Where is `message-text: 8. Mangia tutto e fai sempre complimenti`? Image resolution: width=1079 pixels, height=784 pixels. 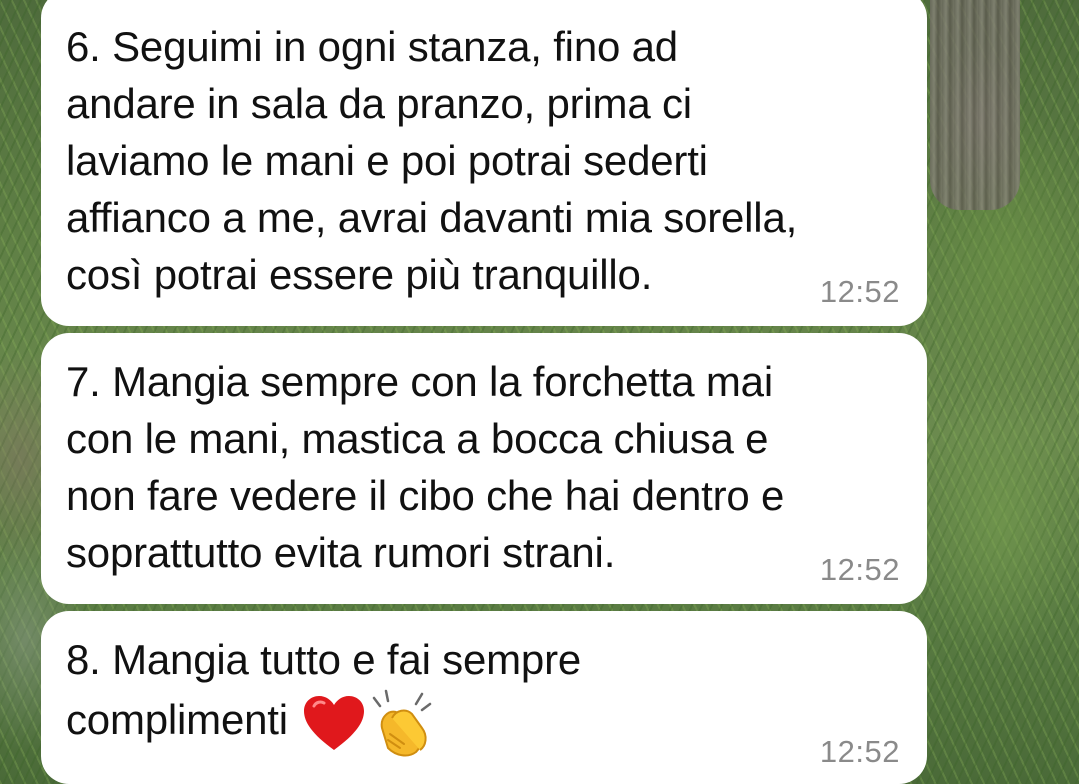
message-text: 8. Mangia tutto e fai sempre complimenti is located at coordinates (436, 694).